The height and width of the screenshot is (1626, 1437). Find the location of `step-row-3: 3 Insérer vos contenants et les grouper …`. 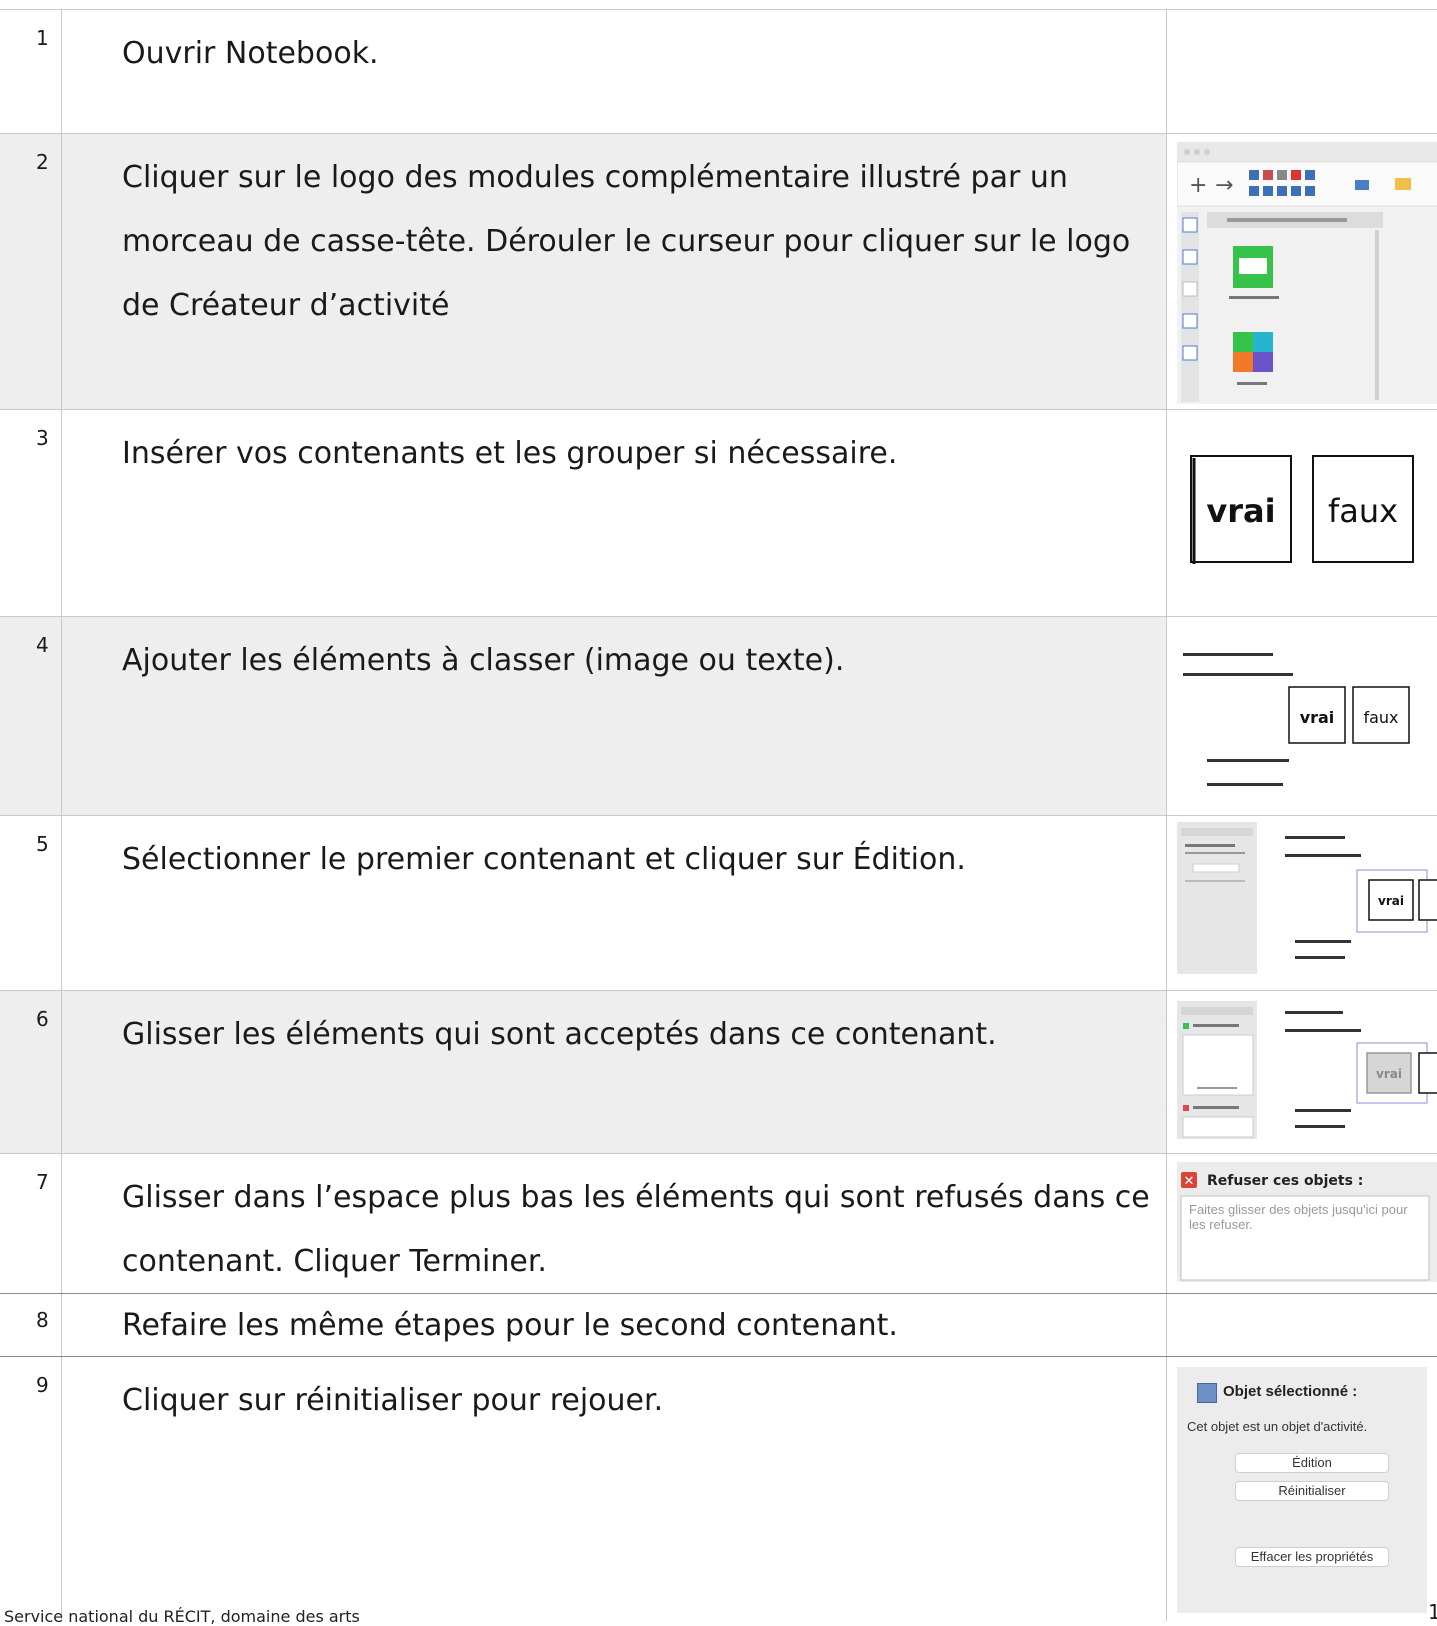

step-row-3: 3 Insérer vos contenants et les grouper … is located at coordinates (718, 513).